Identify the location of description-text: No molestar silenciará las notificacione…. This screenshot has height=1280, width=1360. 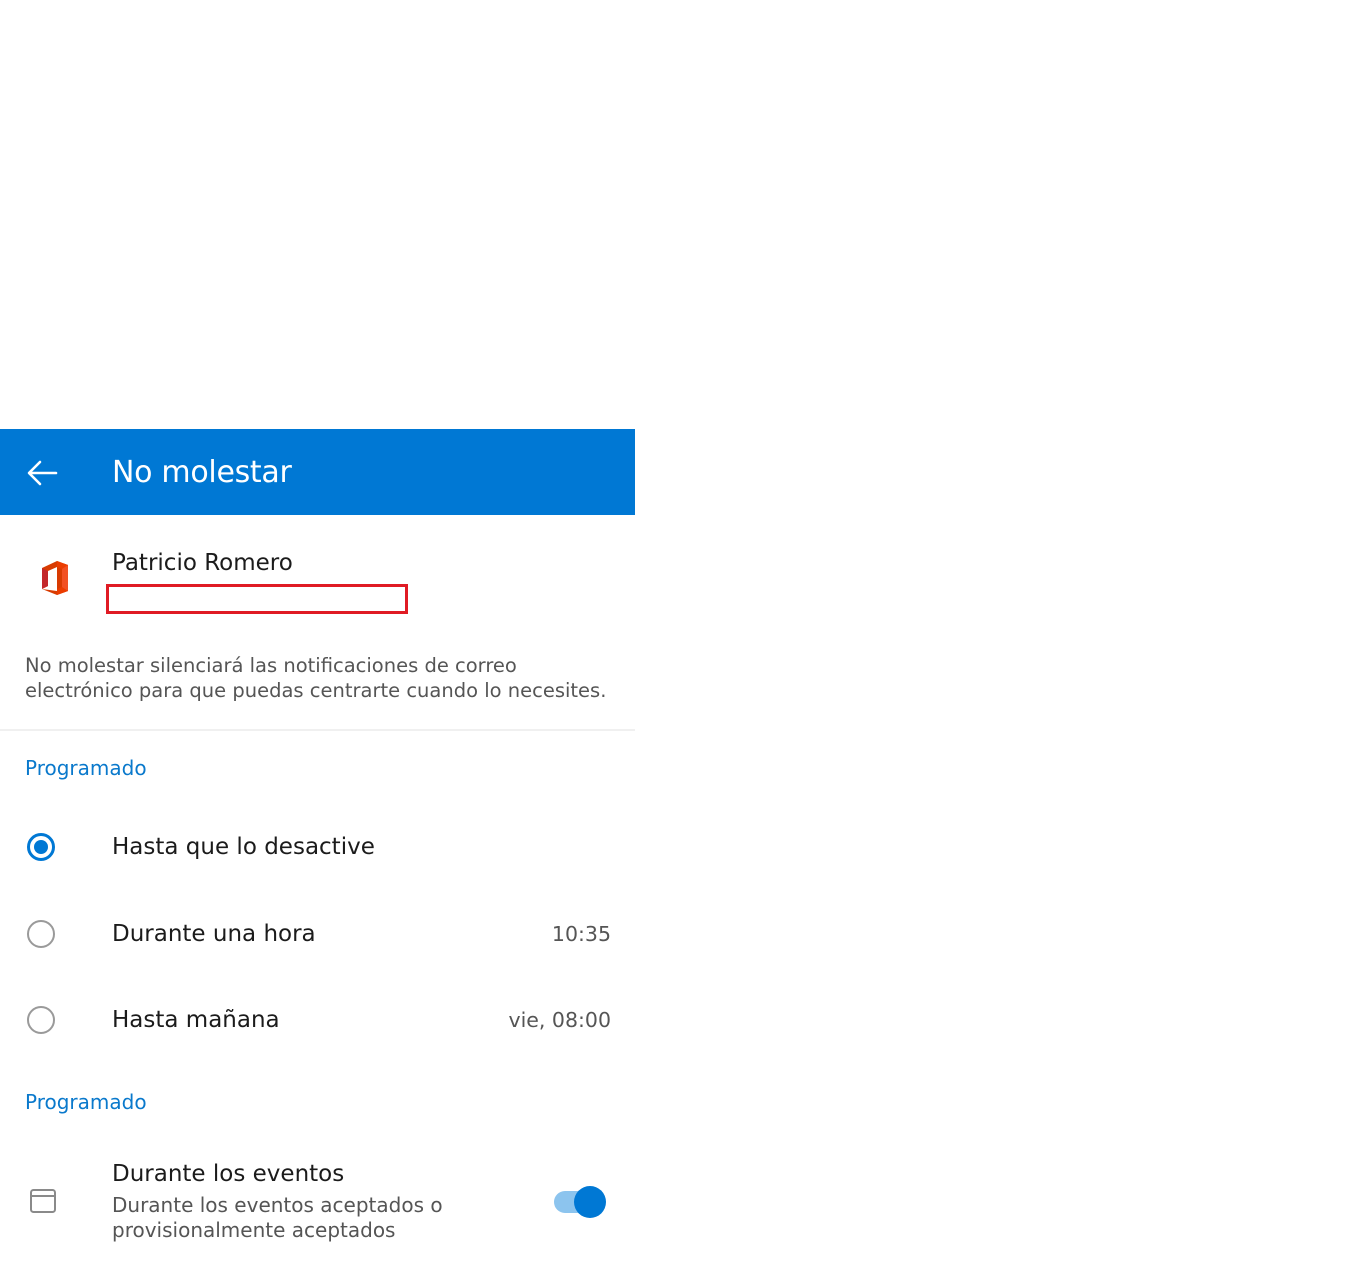
(316, 678).